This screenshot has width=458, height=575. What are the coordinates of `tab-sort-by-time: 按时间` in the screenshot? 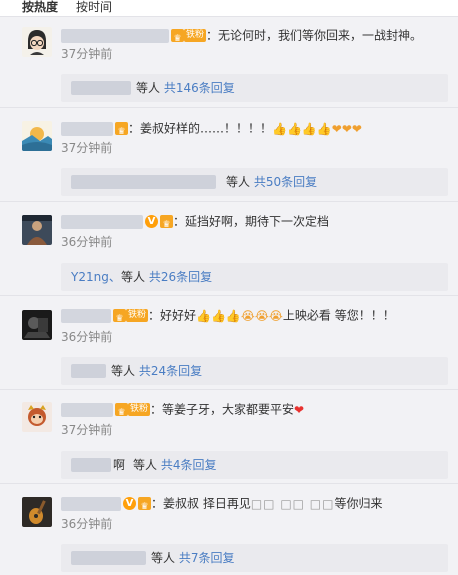 It's located at (94, 7).